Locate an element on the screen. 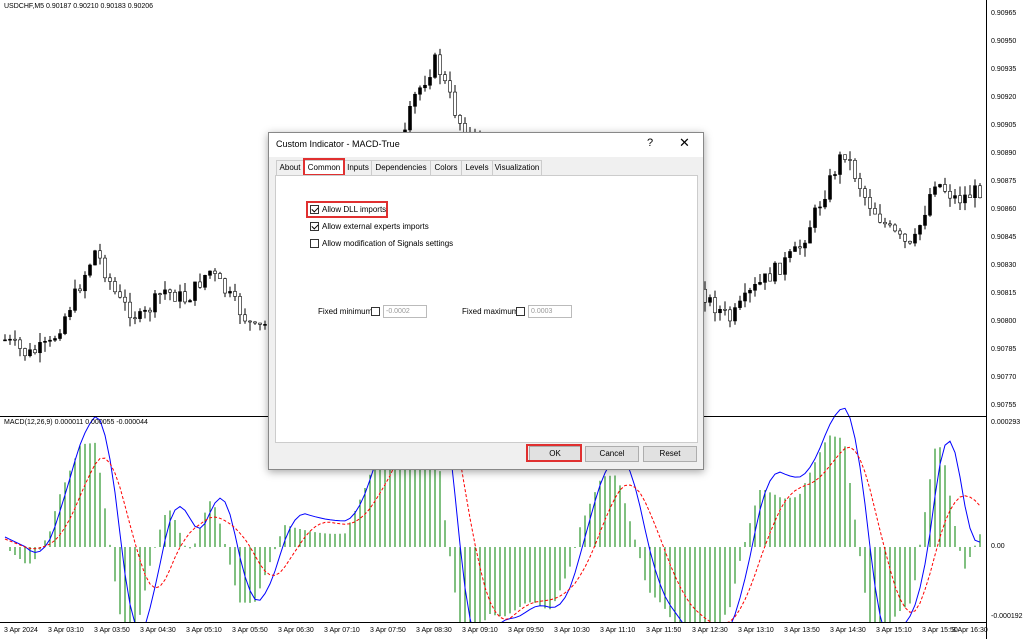  cancel-button: Cancel is located at coordinates (612, 454).